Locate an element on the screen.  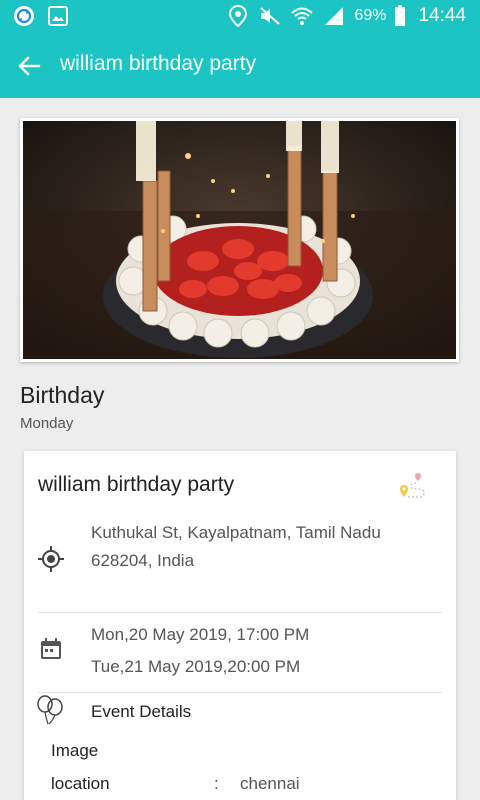
event-details-heading: Event Details is located at coordinates (141, 711).